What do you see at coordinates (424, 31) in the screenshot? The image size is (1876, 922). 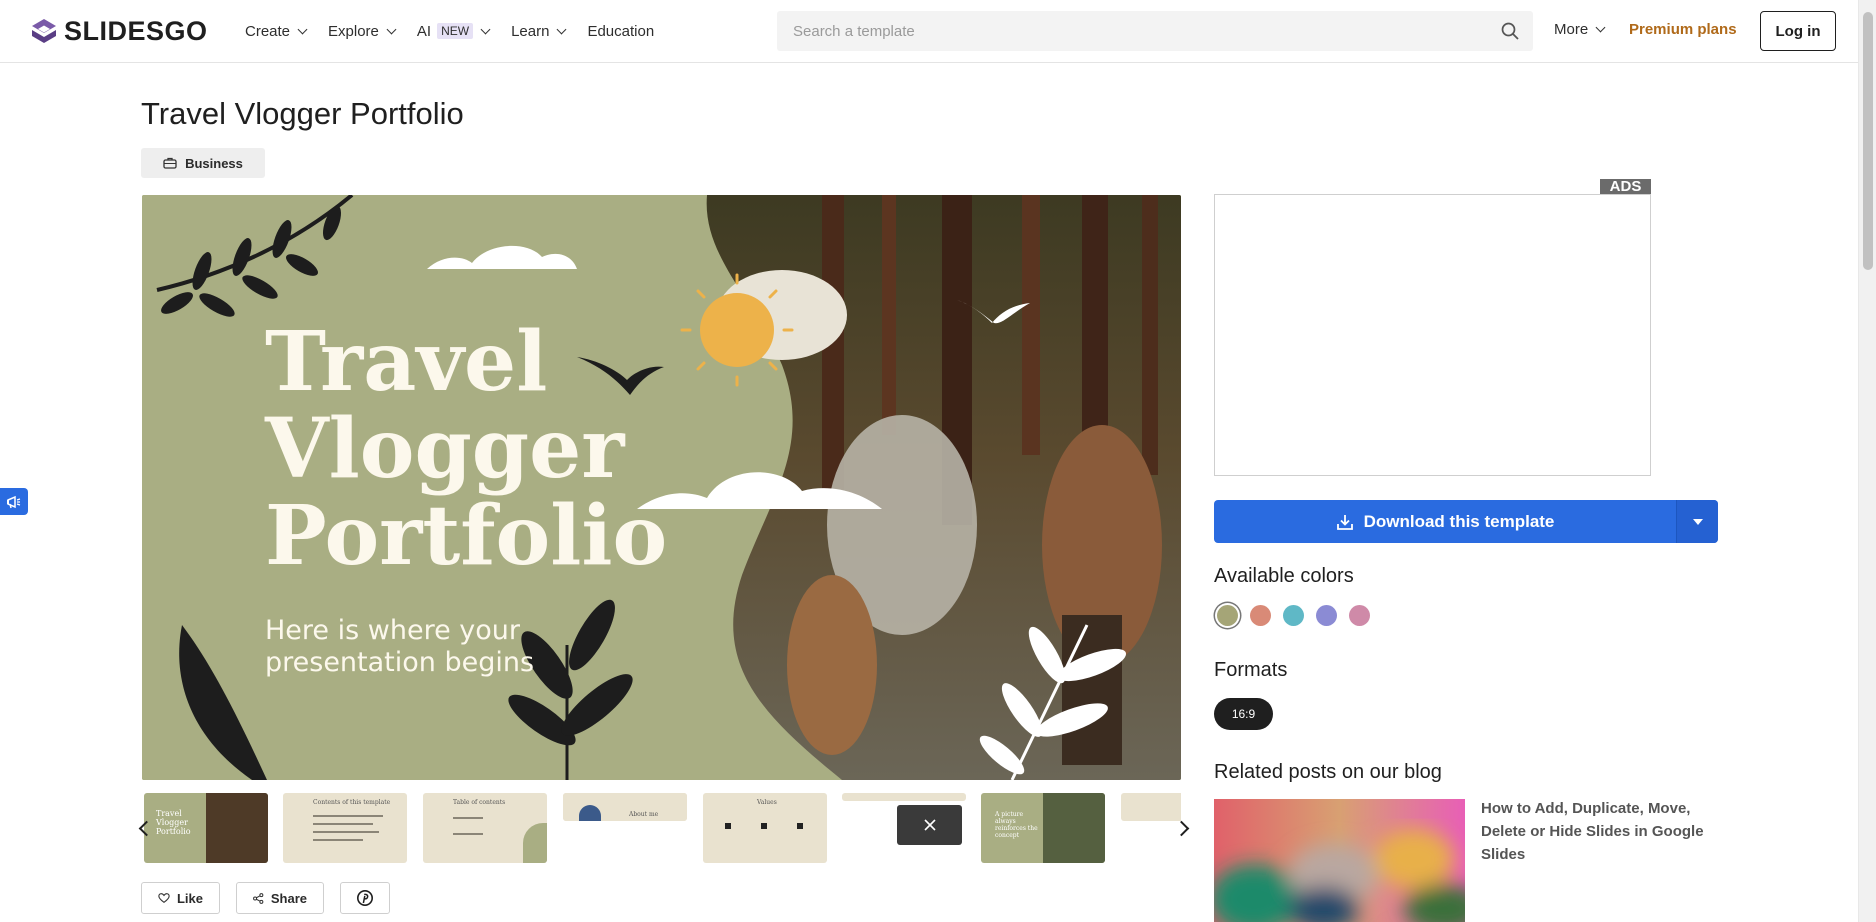 I see `nav-ai-label: AI` at bounding box center [424, 31].